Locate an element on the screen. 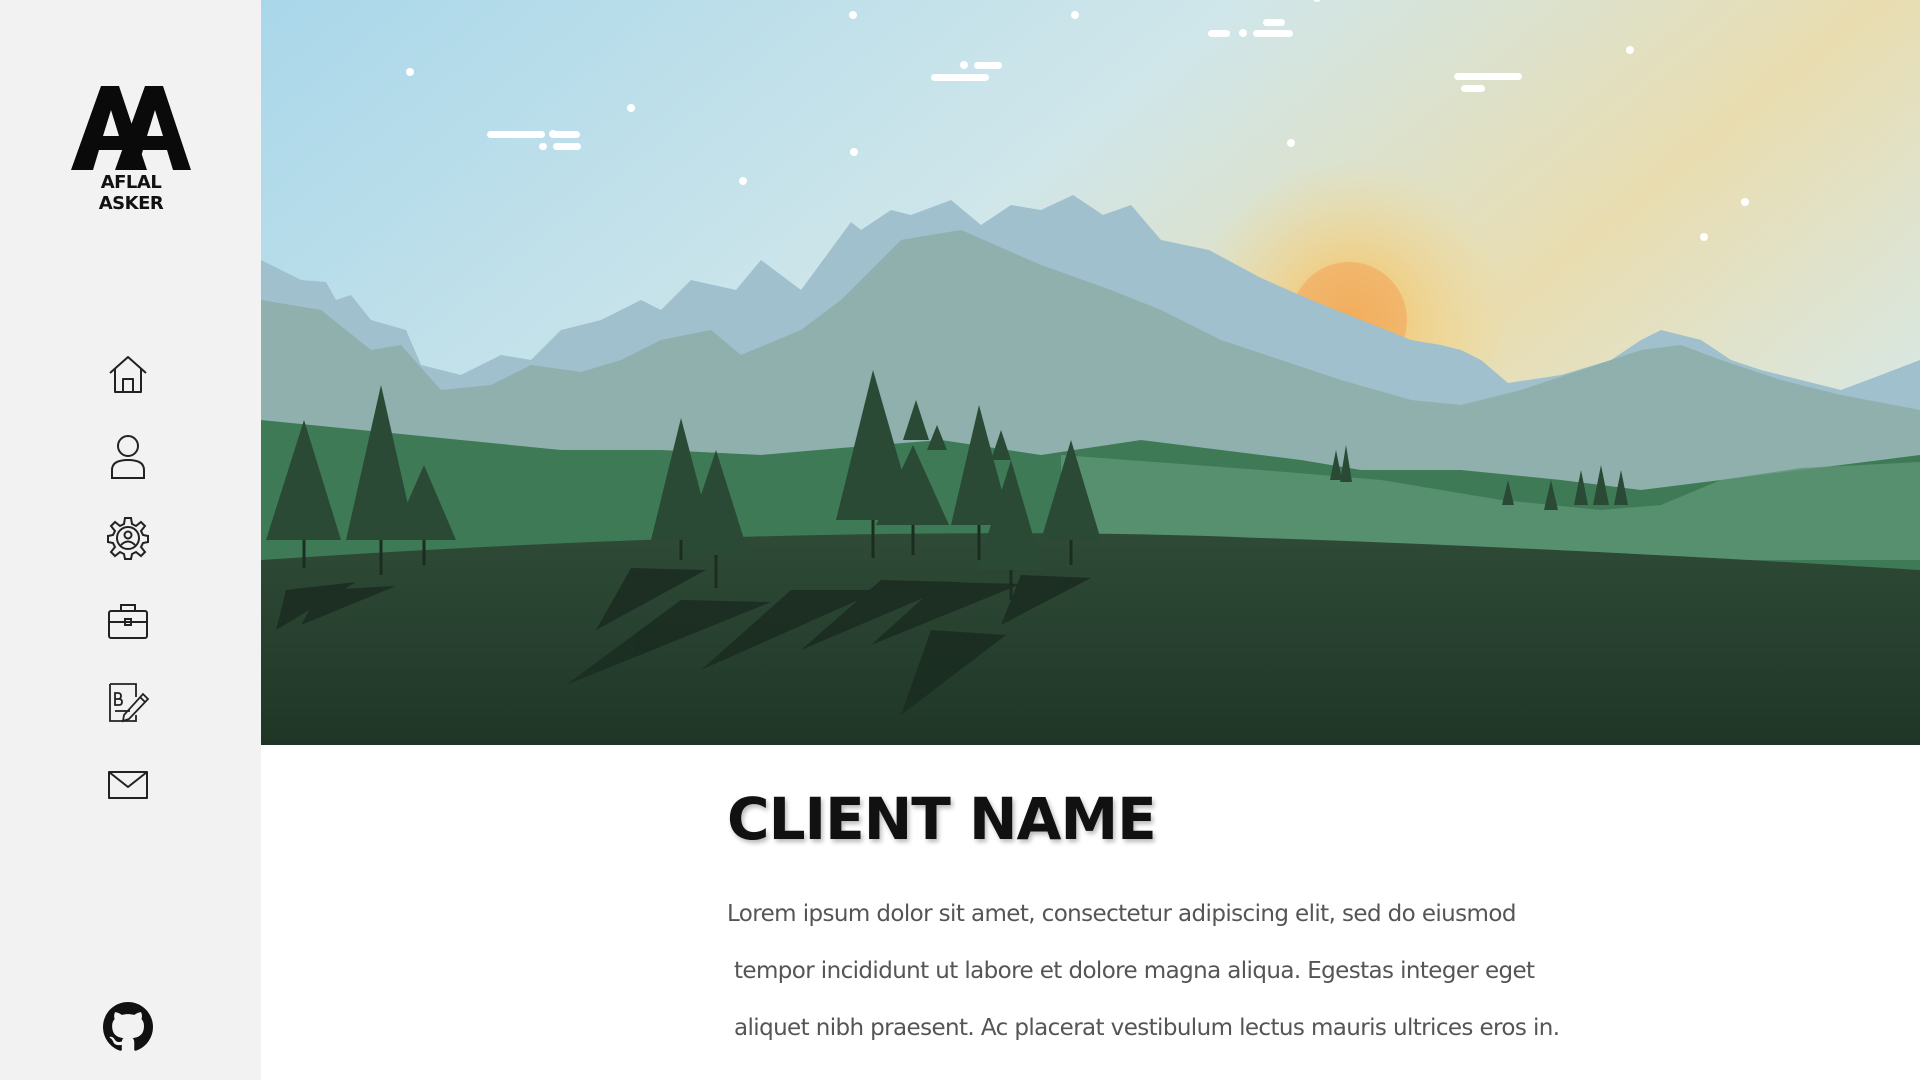 The height and width of the screenshot is (1080, 1920). nav-blog is located at coordinates (128, 703).